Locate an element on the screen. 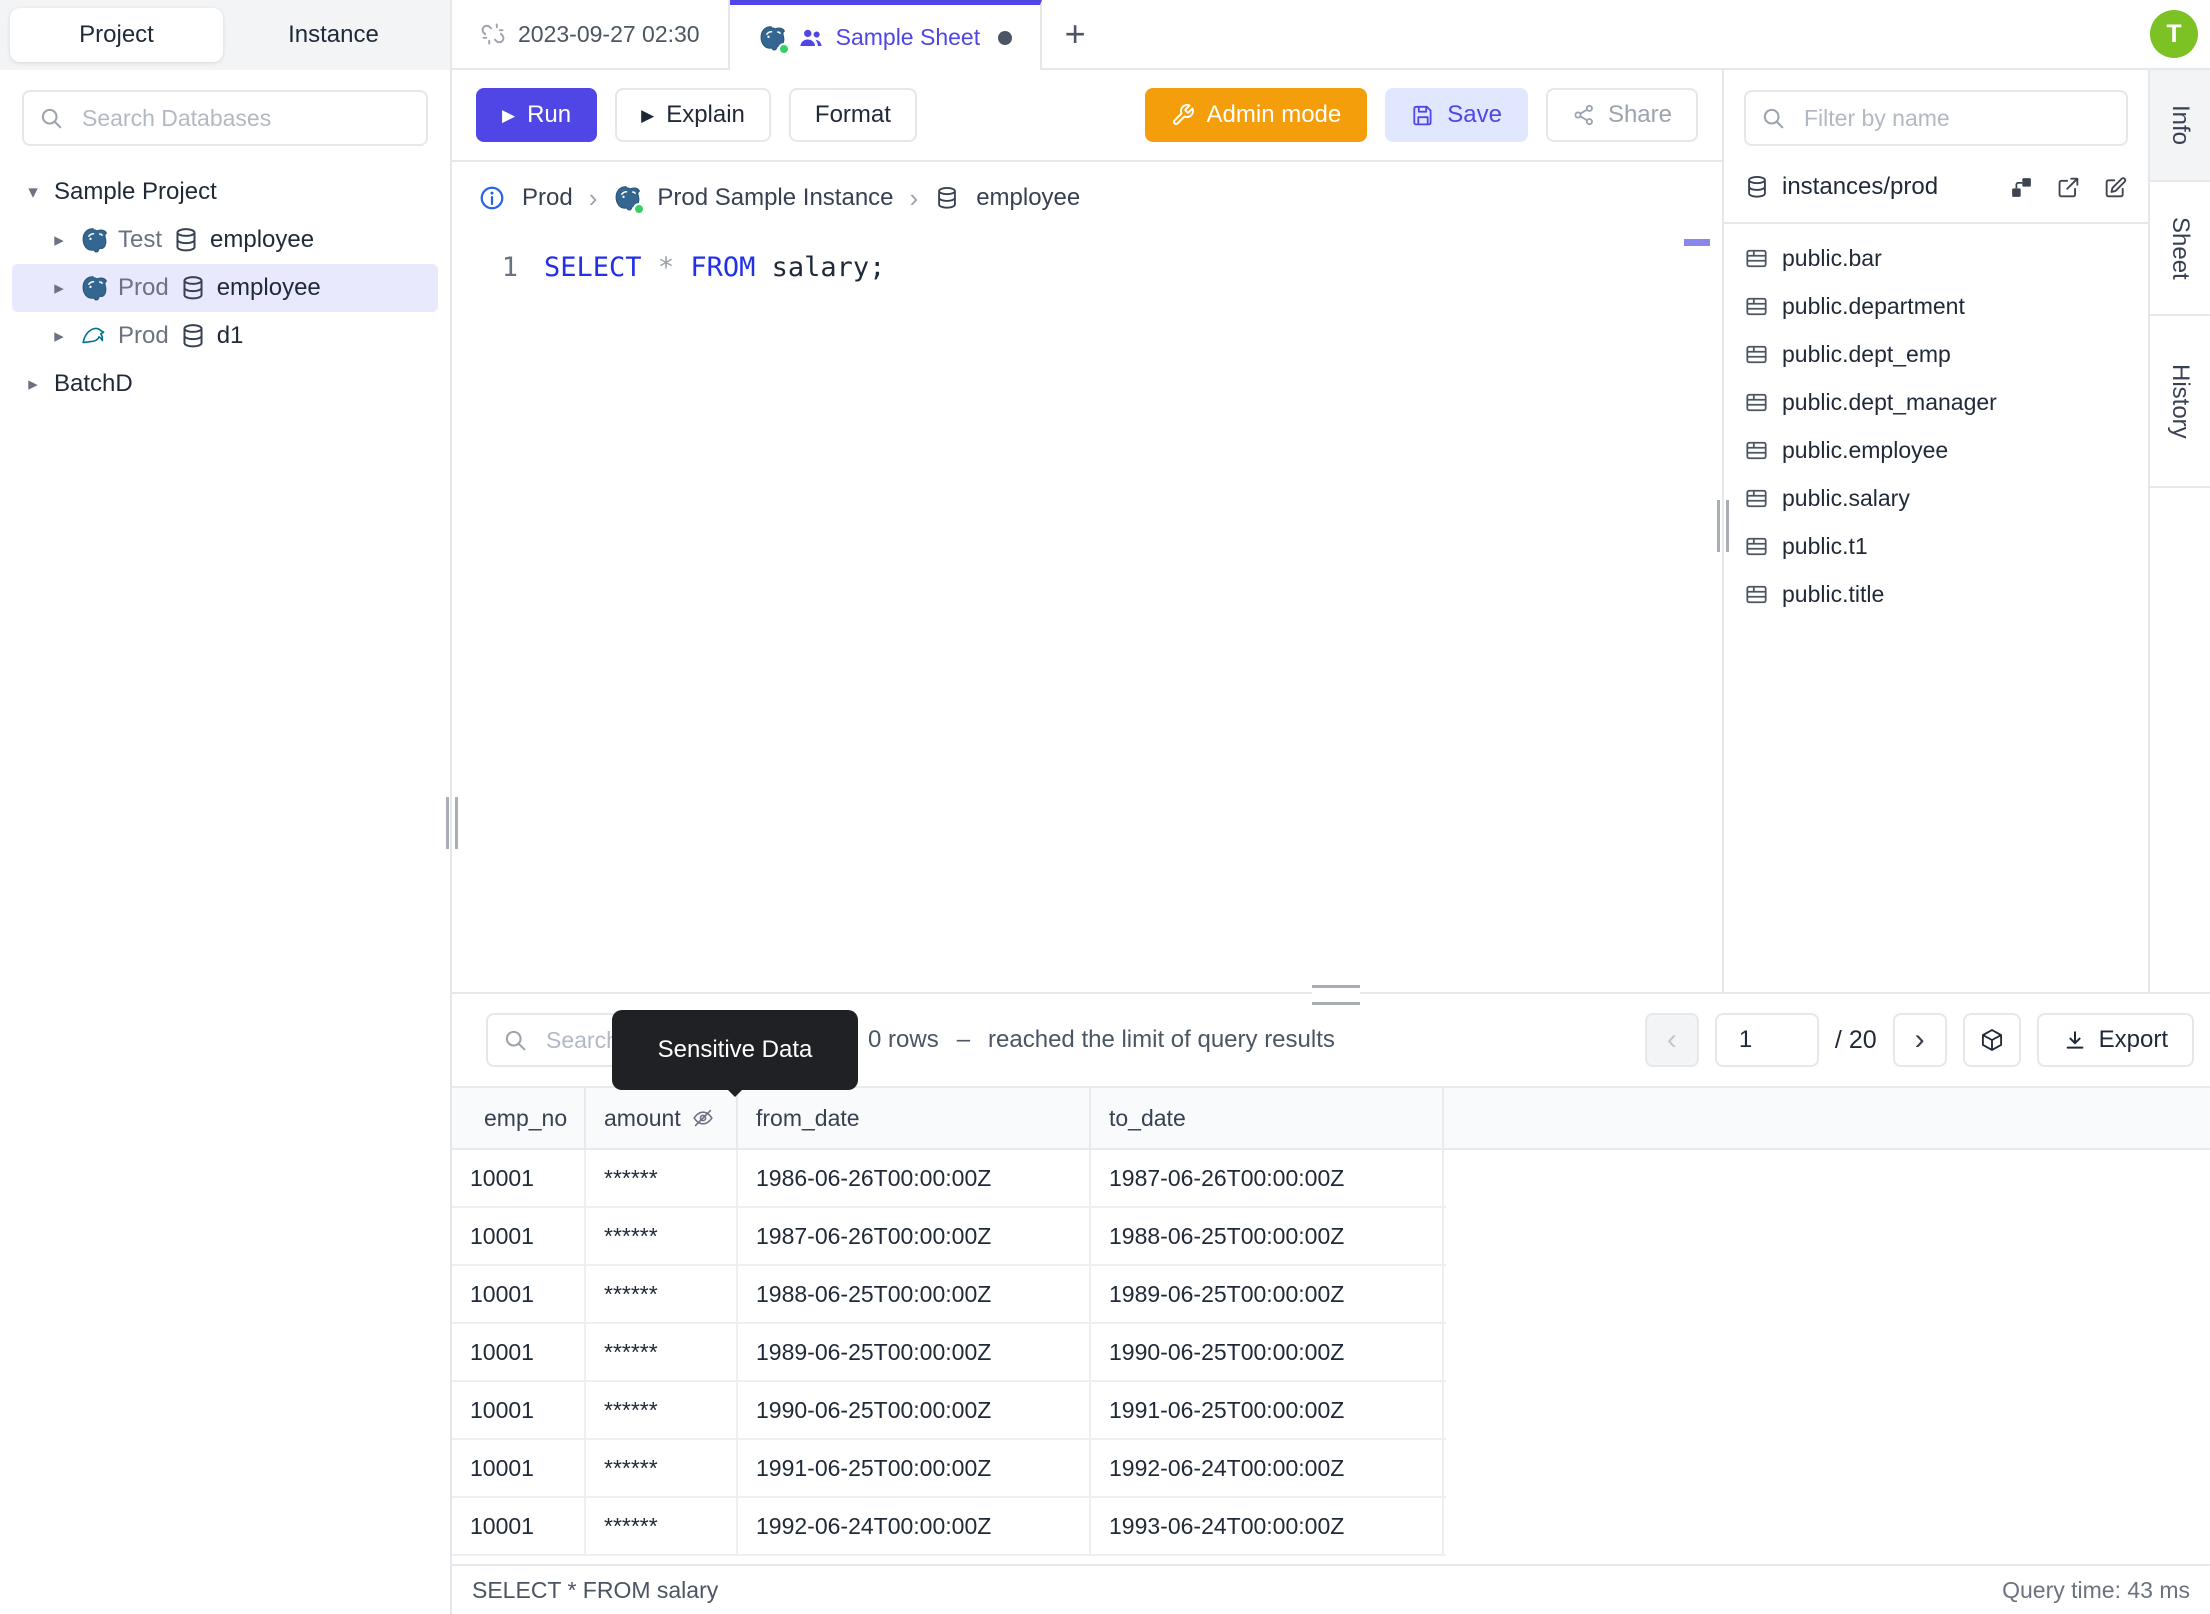 This screenshot has width=2210, height=1614. save-button: Save is located at coordinates (1456, 115).